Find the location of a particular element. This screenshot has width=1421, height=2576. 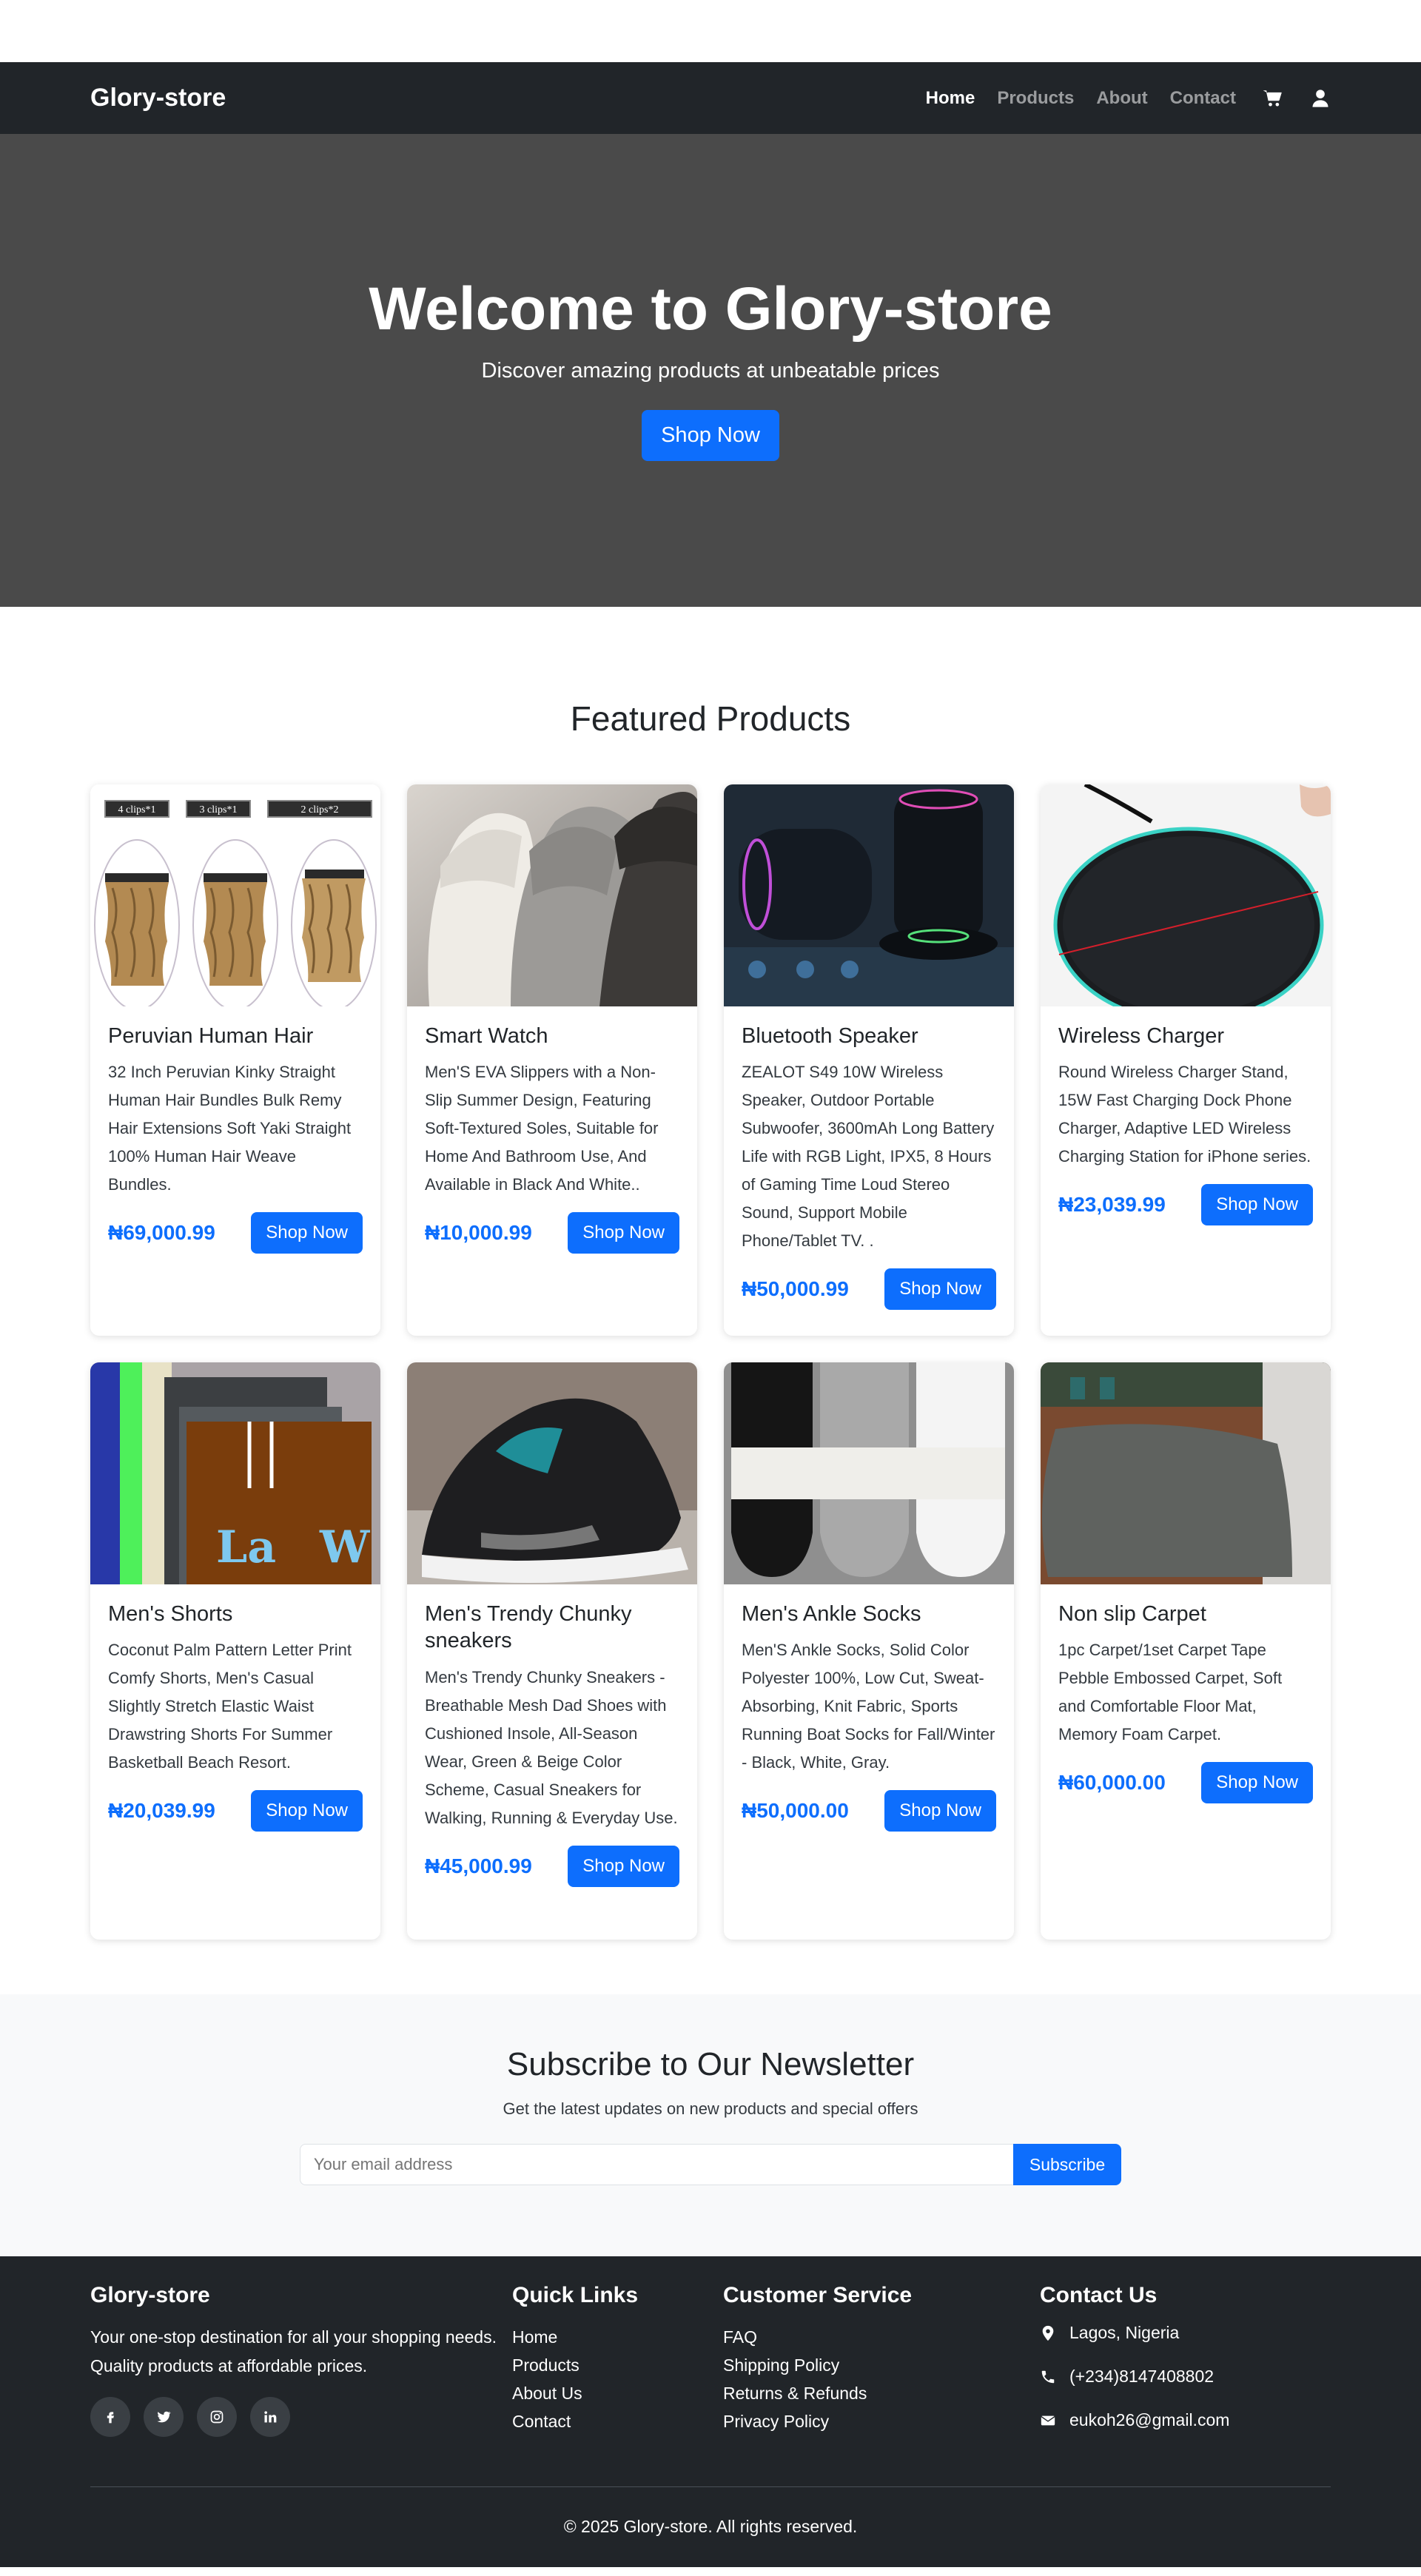

contact-email: eukoh26@gmail.com is located at coordinates (1134, 2420).